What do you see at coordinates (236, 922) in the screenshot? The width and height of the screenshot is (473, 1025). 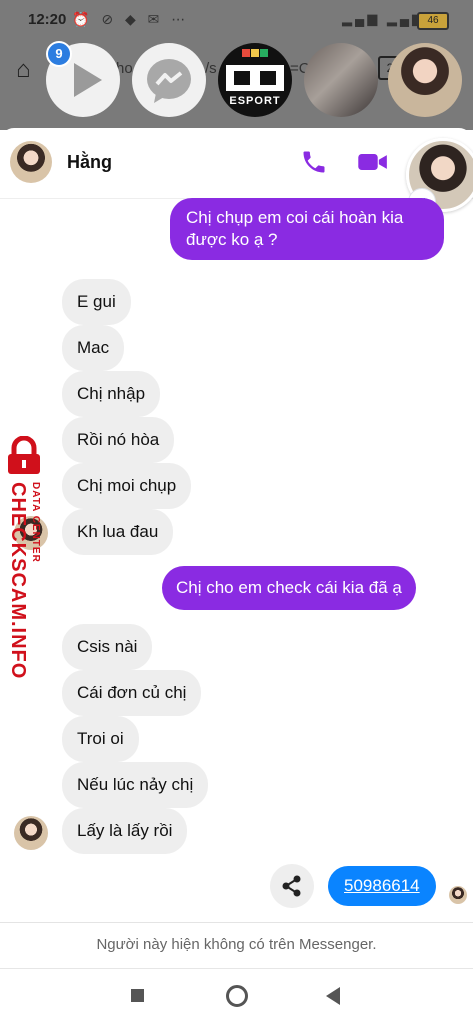 I see `divider` at bounding box center [236, 922].